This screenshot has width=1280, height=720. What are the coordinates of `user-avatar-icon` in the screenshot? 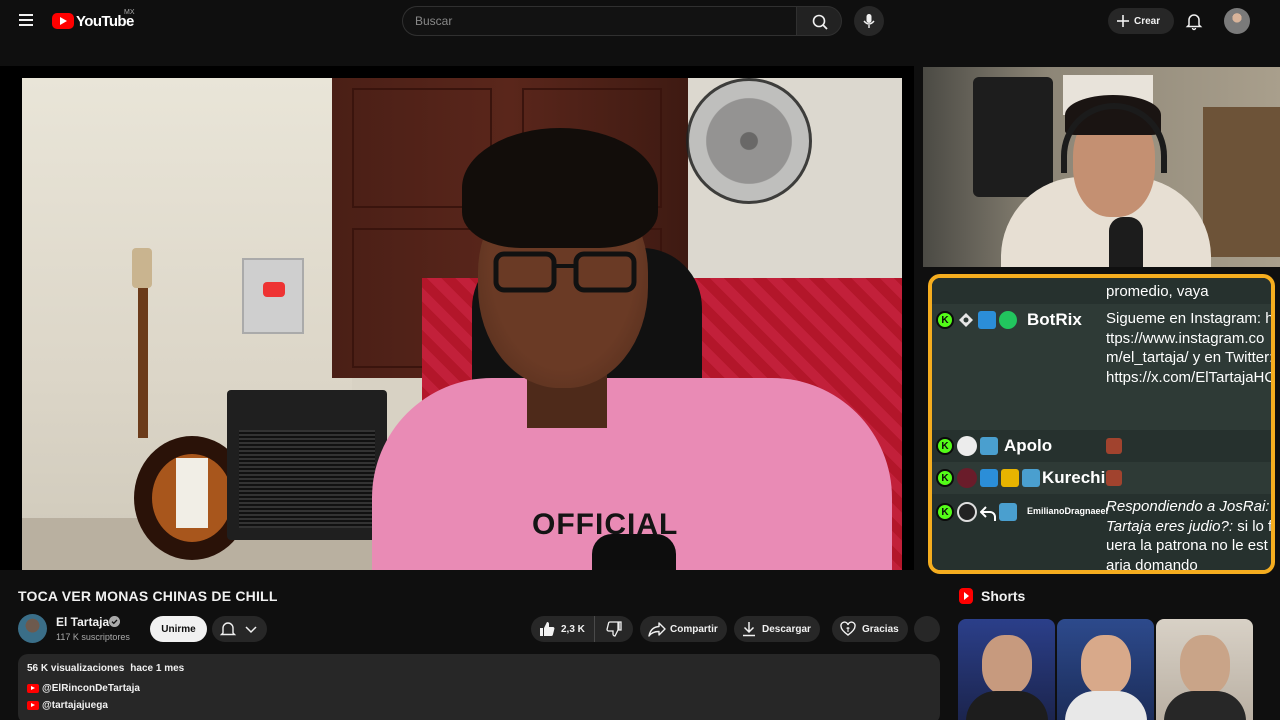 It's located at (967, 512).